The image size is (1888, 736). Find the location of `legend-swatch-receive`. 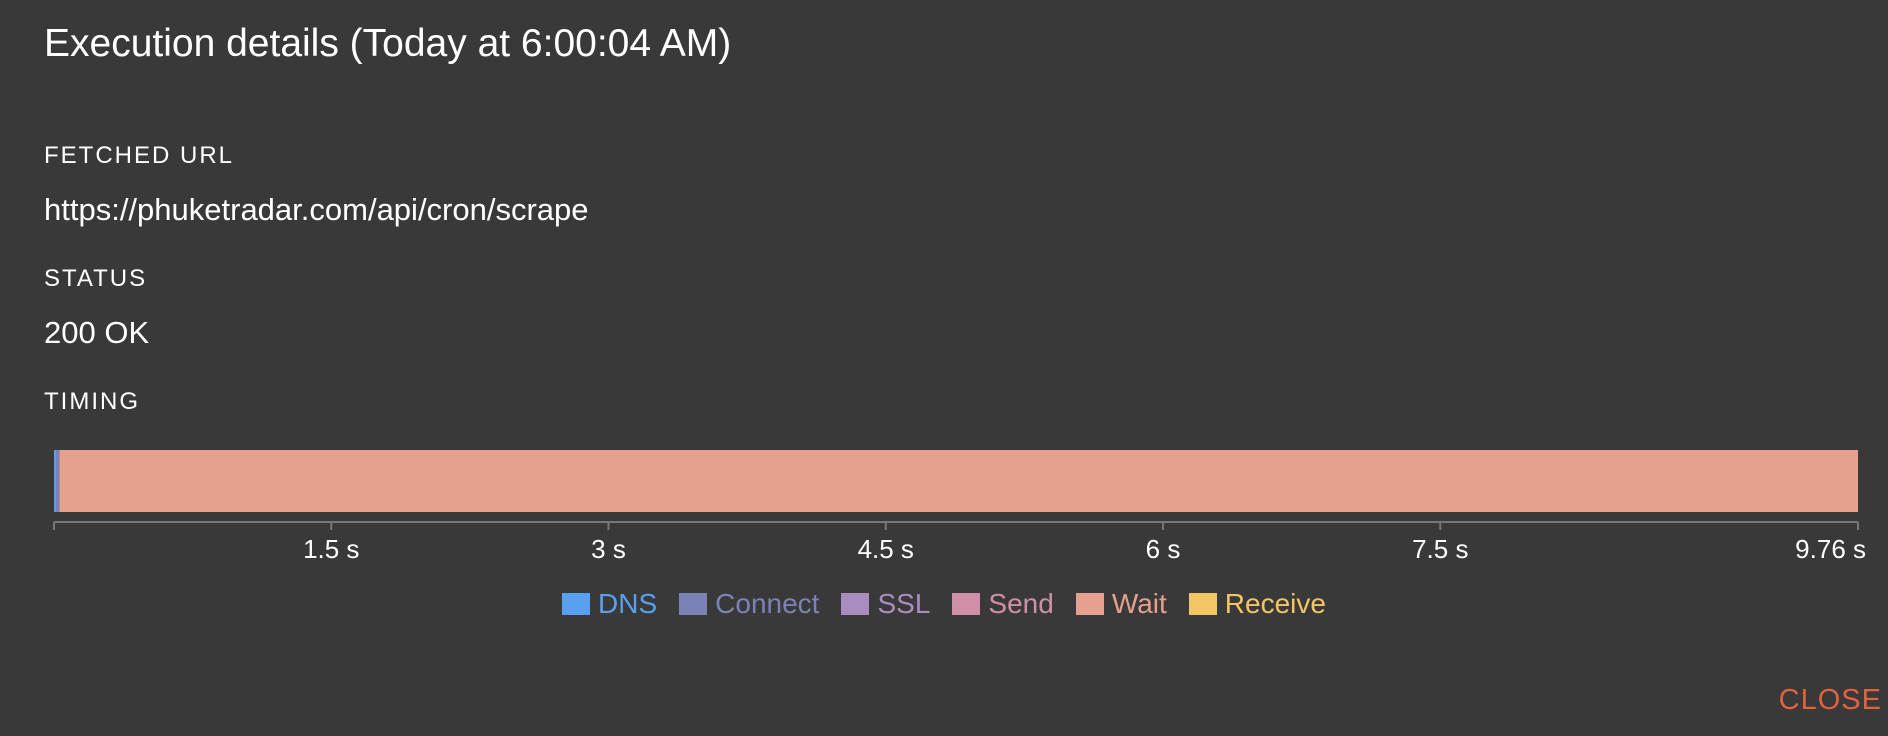

legend-swatch-receive is located at coordinates (1202, 604).